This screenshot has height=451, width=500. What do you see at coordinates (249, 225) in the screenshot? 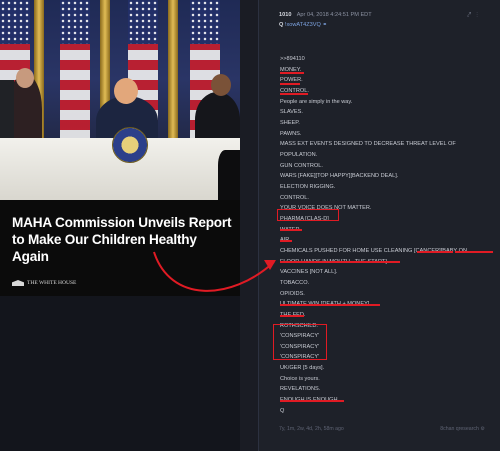
I see `divider` at bounding box center [249, 225].